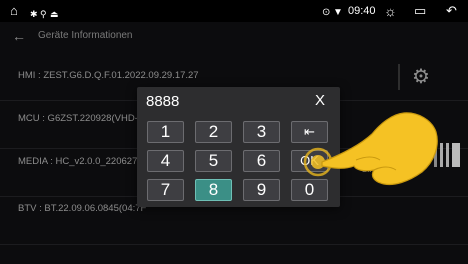 The height and width of the screenshot is (264, 468). I want to click on title-bar: ← Geräte Informationen, so click(234, 37).